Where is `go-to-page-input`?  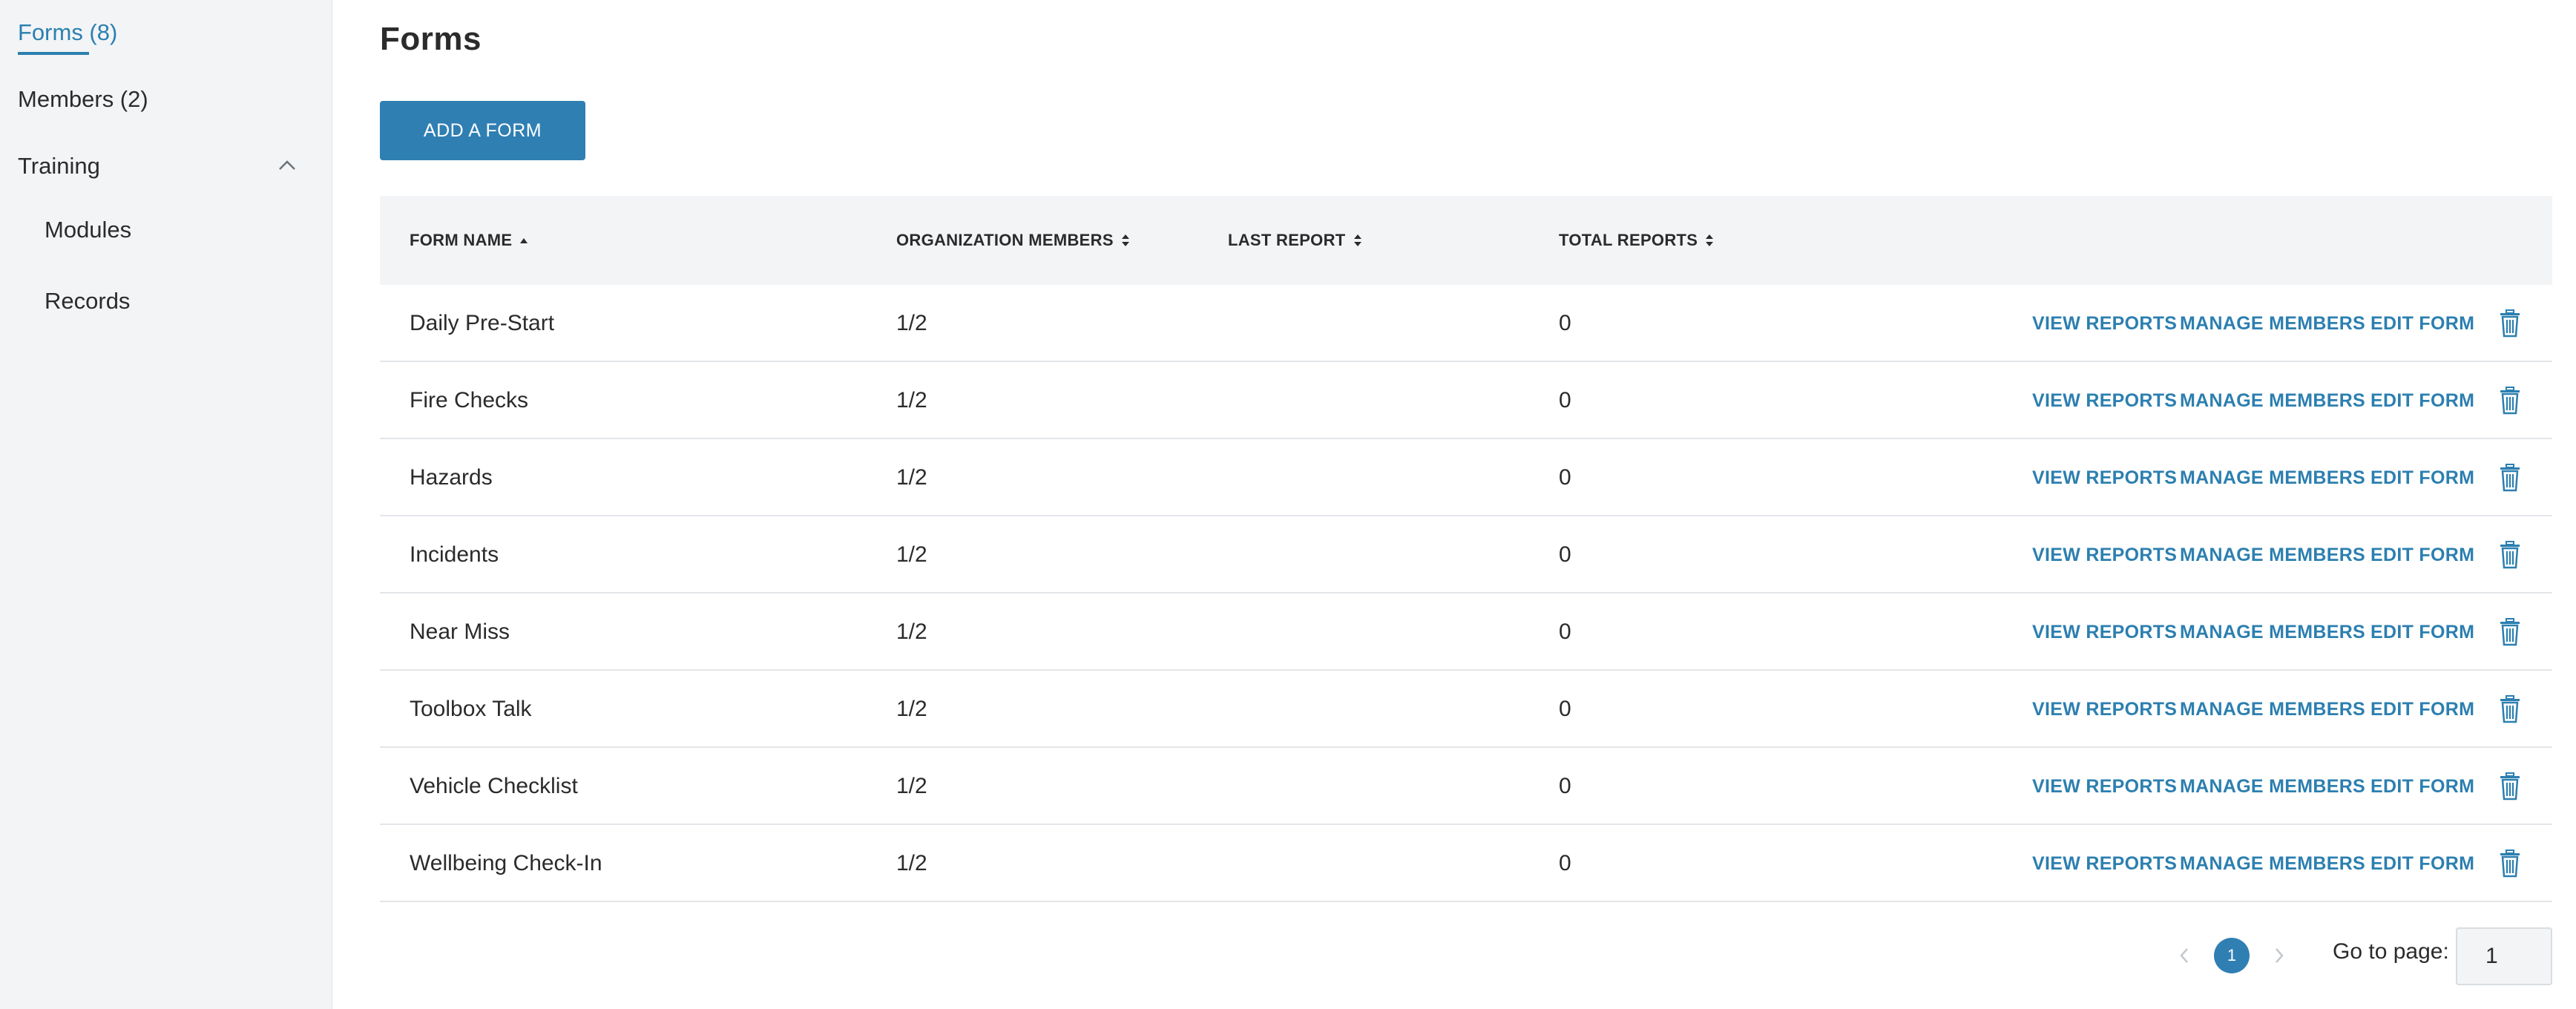 go-to-page-input is located at coordinates (2504, 956).